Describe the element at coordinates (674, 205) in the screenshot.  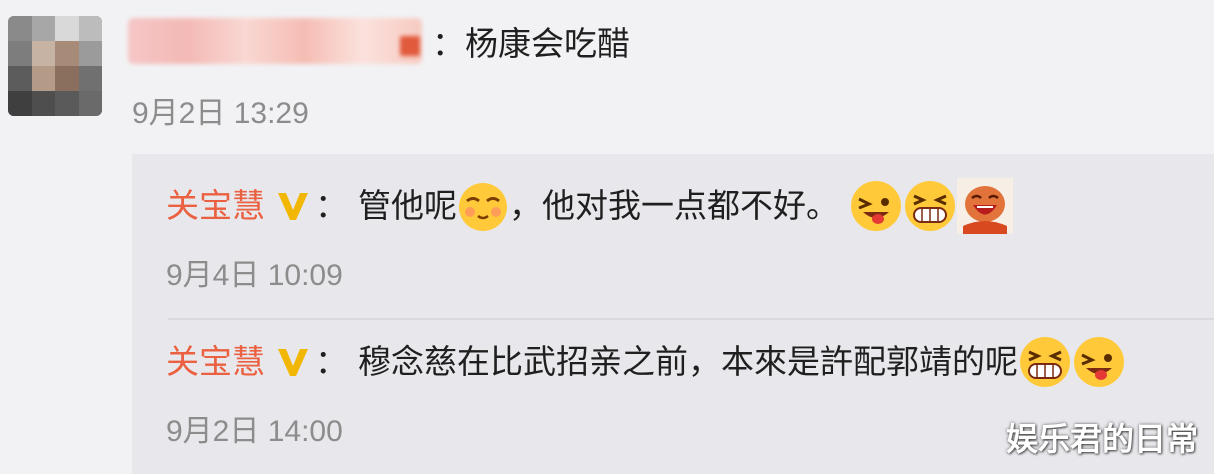
I see `reply-text-part2: ，他对我一点都不好。` at that location.